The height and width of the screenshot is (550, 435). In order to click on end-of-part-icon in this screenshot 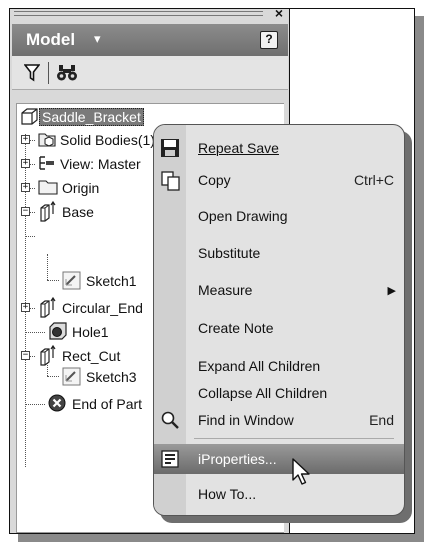, I will do `click(58, 404)`.